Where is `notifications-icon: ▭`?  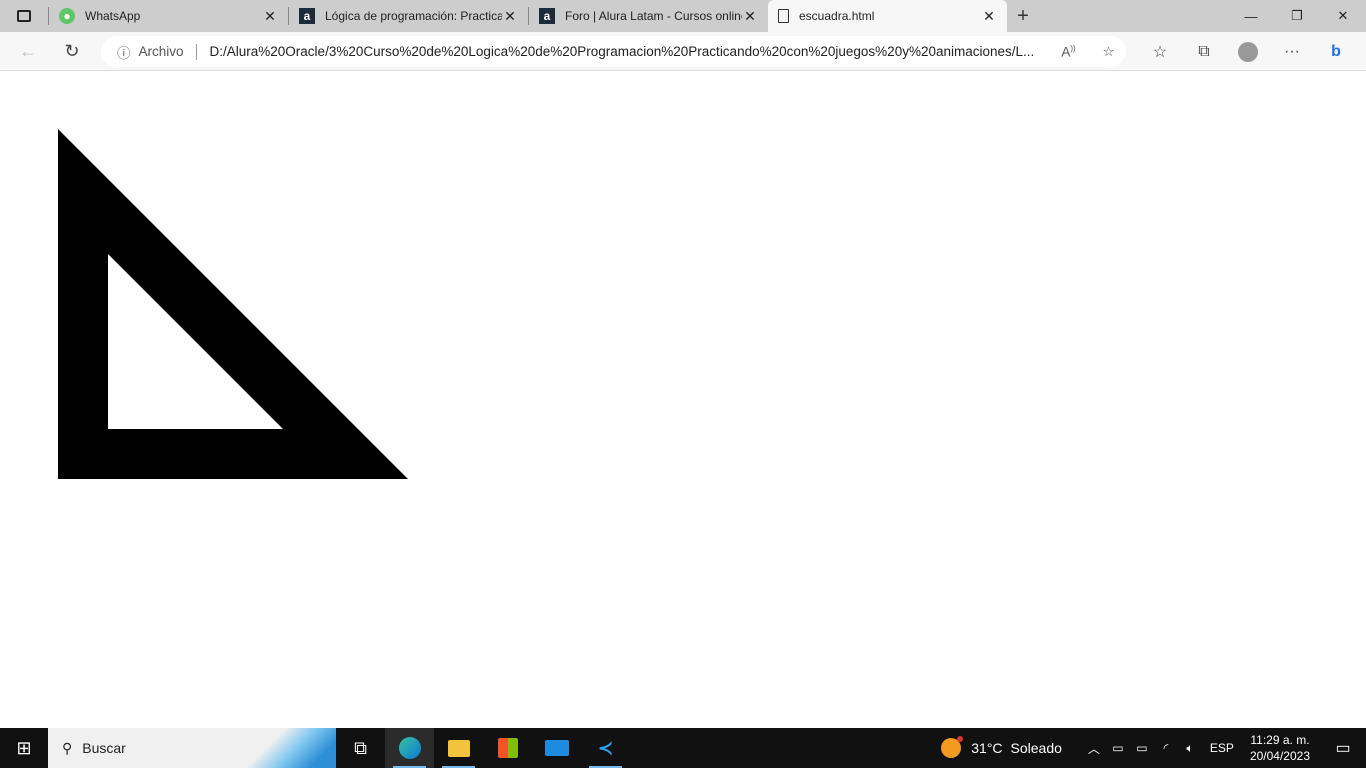
notifications-icon: ▭ is located at coordinates (1343, 748).